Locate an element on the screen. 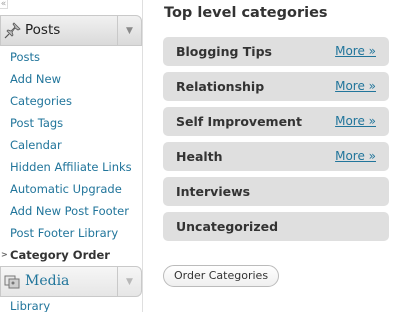  posts-menu-toggle-icon: ▼ is located at coordinates (129, 30).